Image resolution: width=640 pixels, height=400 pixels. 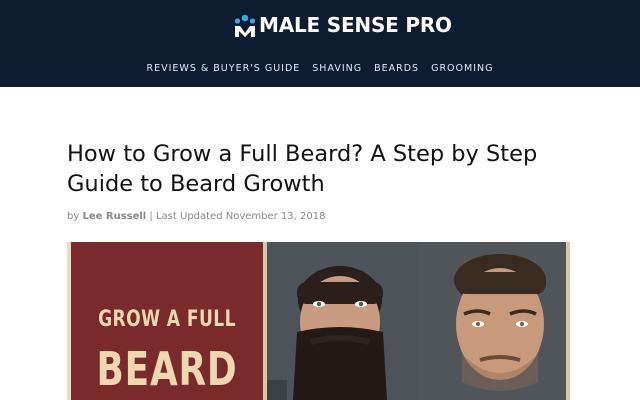 I want to click on bearded-man-photo, so click(x=342, y=321).